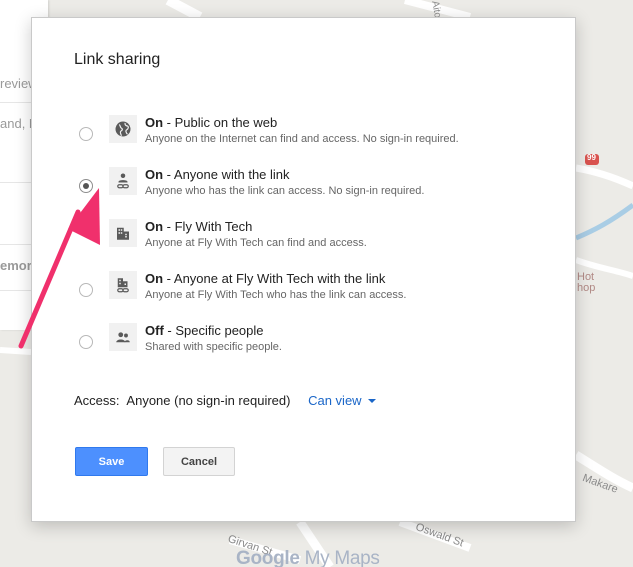  I want to click on building-link-icon, so click(123, 285).